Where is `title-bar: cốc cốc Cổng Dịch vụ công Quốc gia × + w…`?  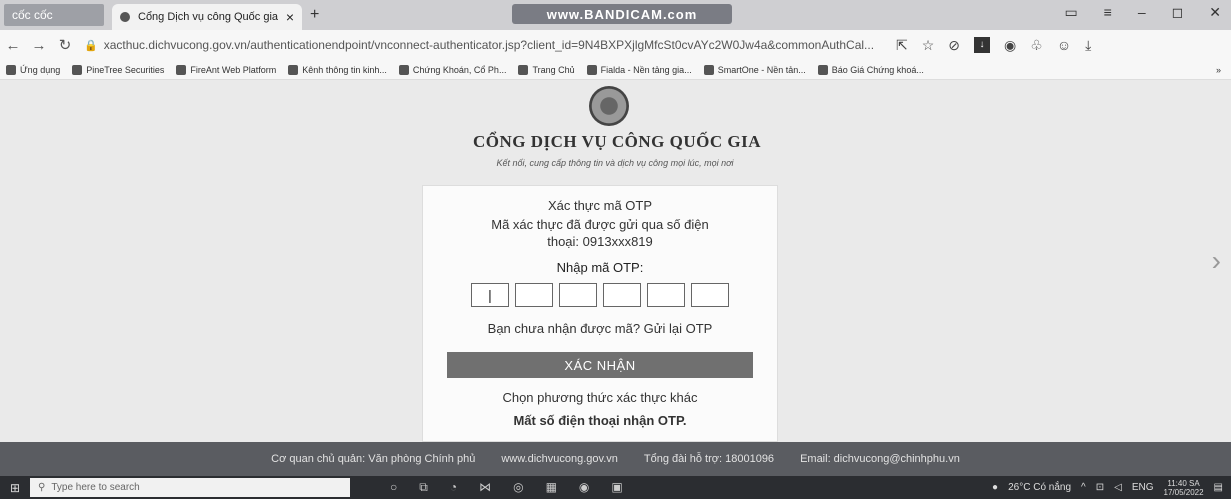
title-bar: cốc cốc Cổng Dịch vụ công Quốc gia × + w… is located at coordinates (615, 15).